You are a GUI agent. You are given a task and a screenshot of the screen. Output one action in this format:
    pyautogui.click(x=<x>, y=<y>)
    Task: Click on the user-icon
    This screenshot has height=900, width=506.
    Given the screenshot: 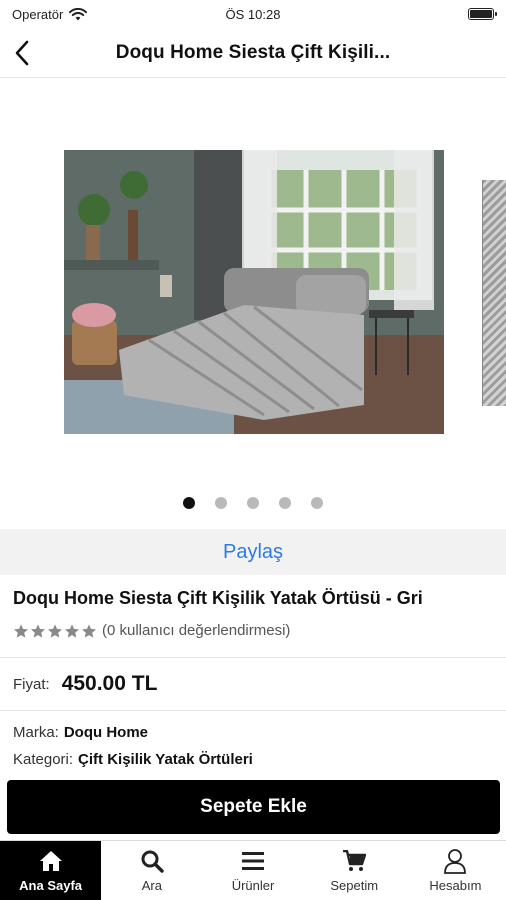 What is the action you would take?
    pyautogui.click(x=455, y=861)
    